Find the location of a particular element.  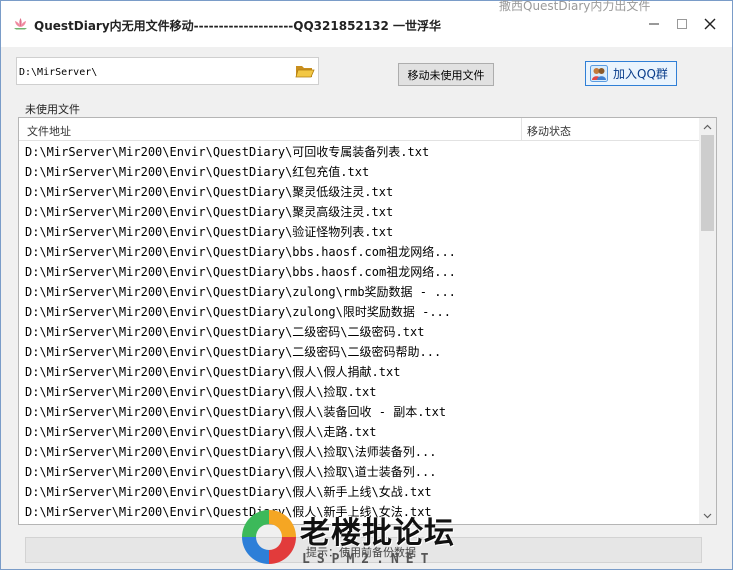

watermark-subtitle: LSPM2.NET is located at coordinates (369, 559).